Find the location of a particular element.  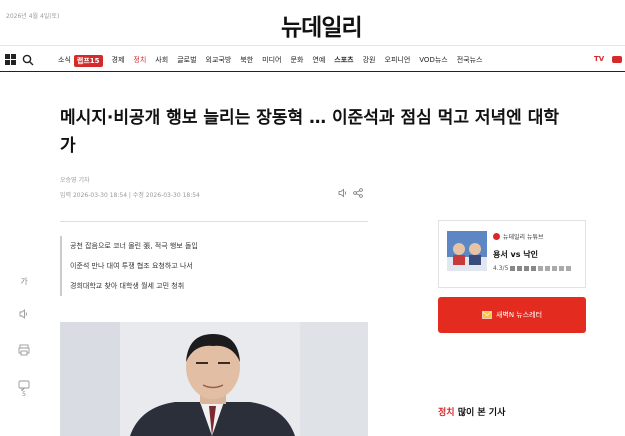

comment-icon is located at coordinates (24, 385).